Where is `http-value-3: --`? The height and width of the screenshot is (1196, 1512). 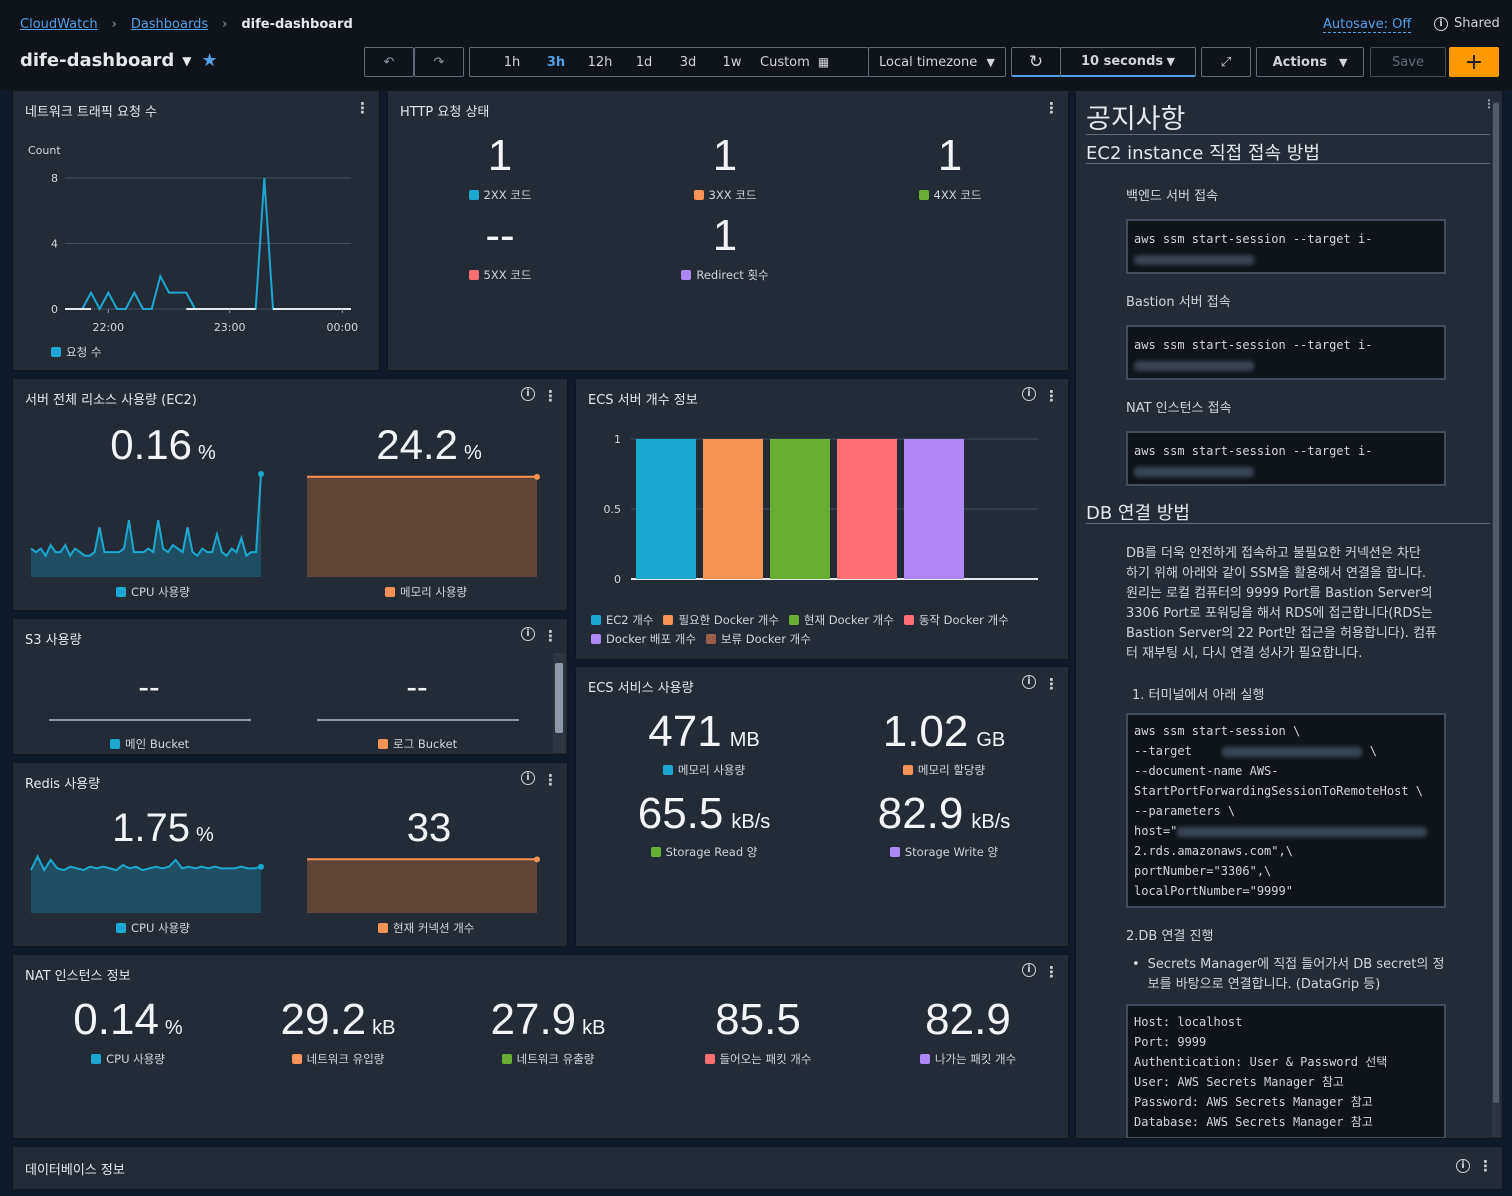 http-value-3: -- is located at coordinates (500, 235).